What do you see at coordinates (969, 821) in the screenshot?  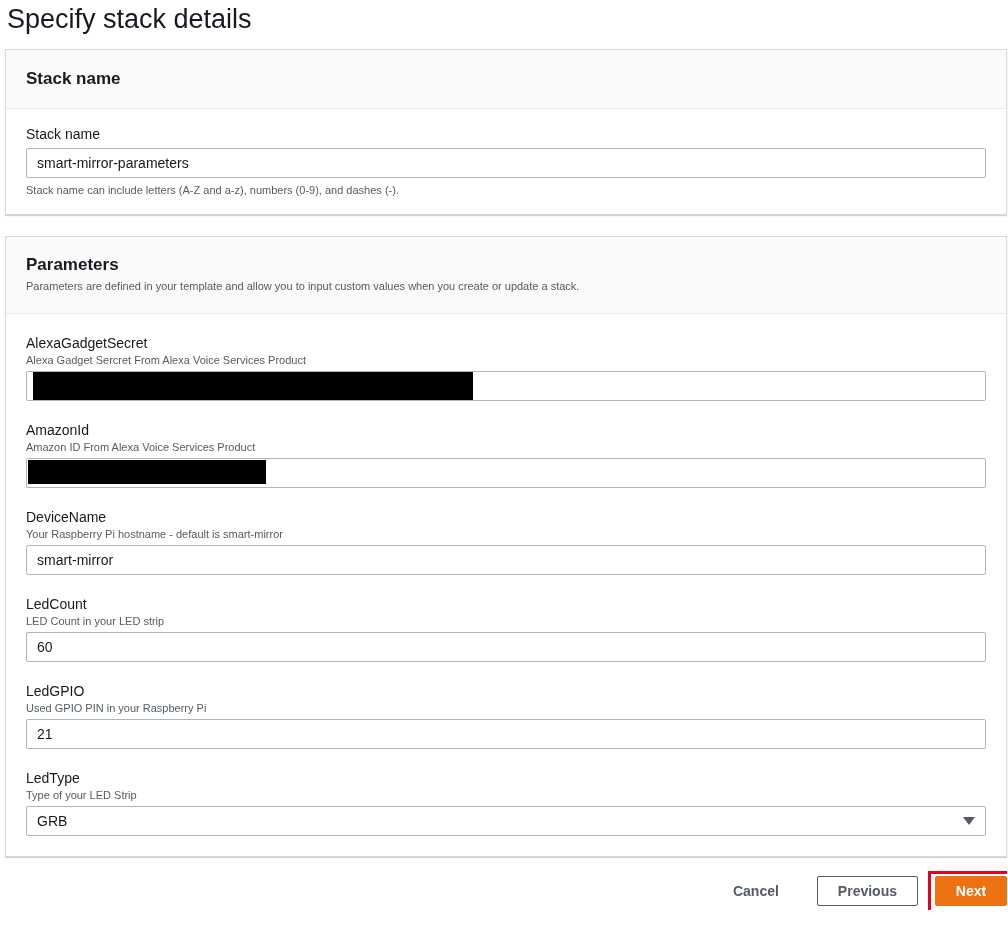 I see `caret-icon` at bounding box center [969, 821].